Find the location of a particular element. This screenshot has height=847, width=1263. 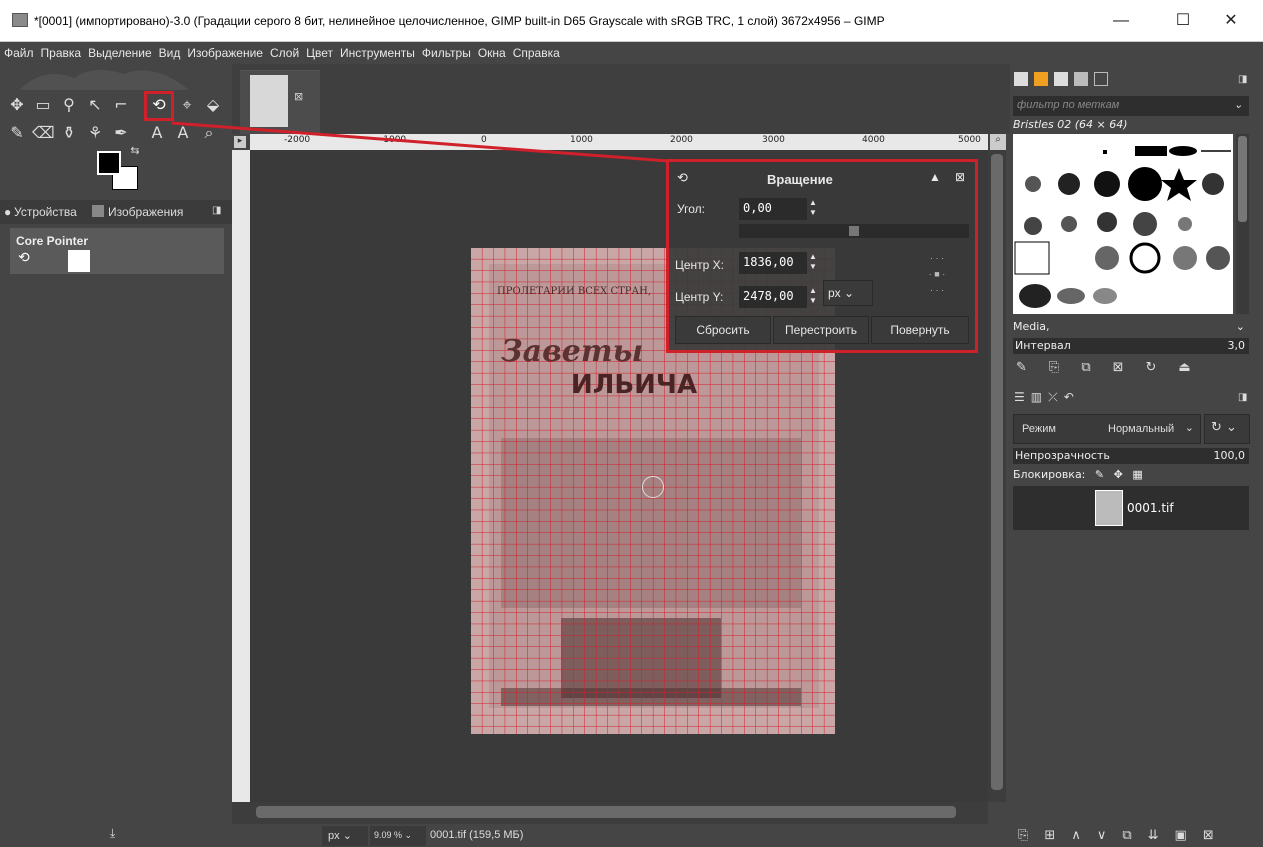

horizontal-scrollbar is located at coordinates (619, 813).